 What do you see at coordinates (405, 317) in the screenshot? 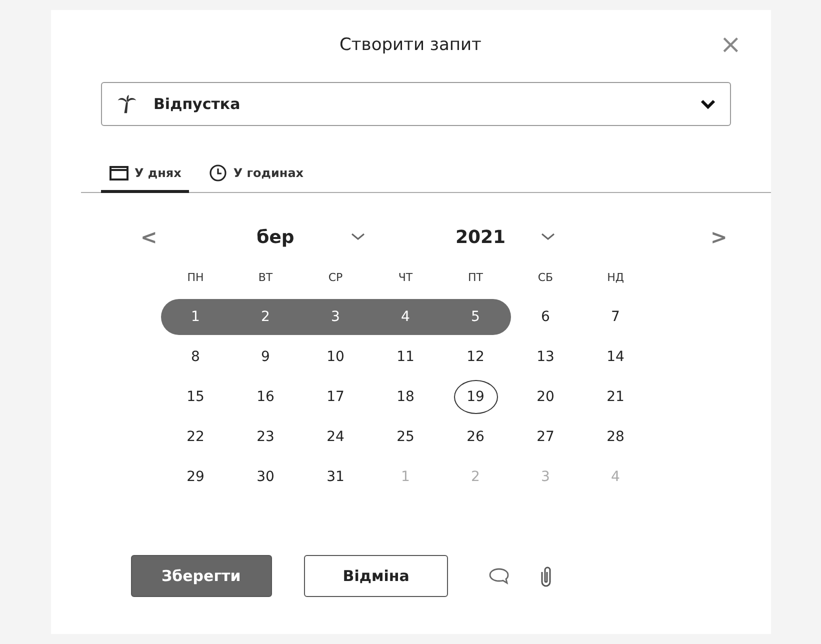
I see `calendar-day: 4` at bounding box center [405, 317].